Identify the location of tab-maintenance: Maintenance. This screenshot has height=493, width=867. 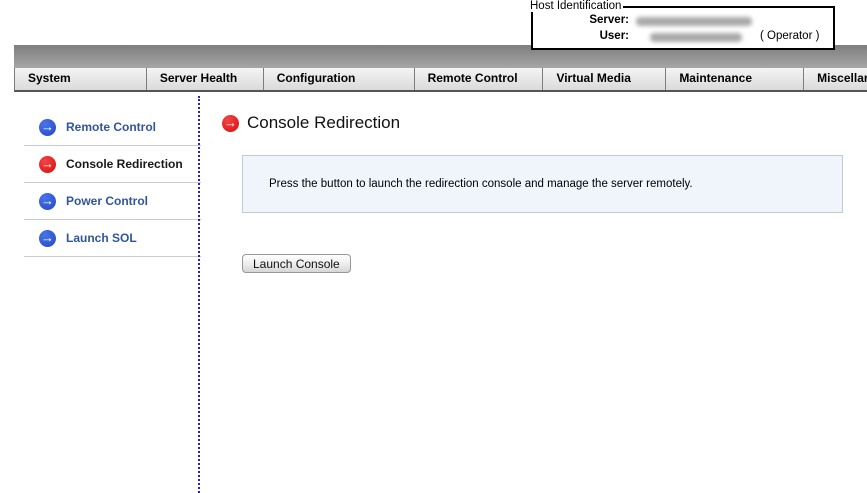
(735, 79).